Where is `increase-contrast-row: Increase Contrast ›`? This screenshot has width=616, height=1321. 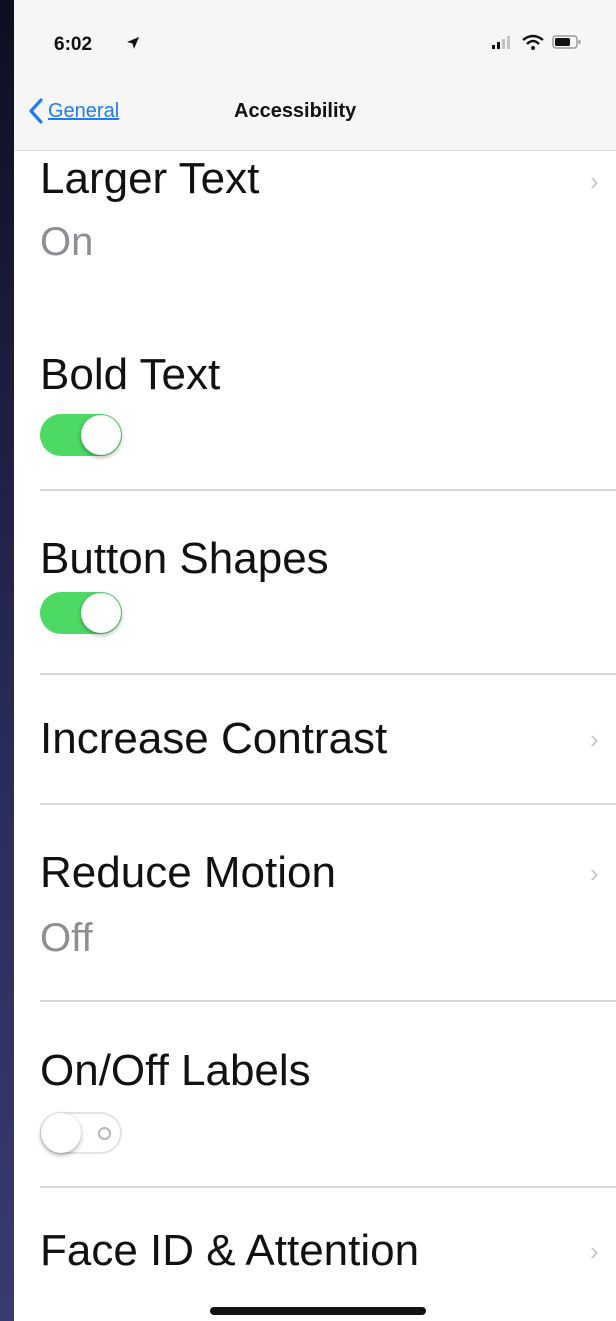 increase-contrast-row: Increase Contrast › is located at coordinates (315, 745).